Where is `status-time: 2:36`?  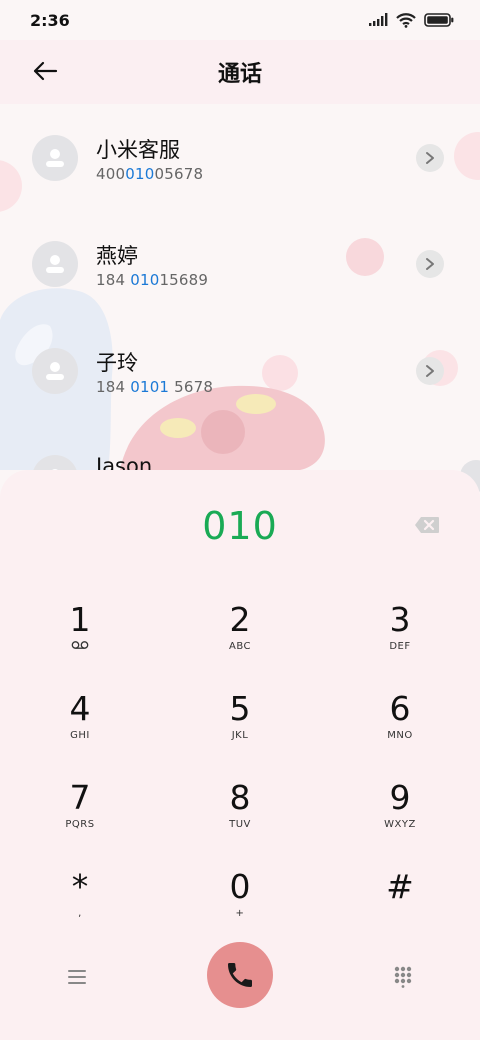 status-time: 2:36 is located at coordinates (50, 20).